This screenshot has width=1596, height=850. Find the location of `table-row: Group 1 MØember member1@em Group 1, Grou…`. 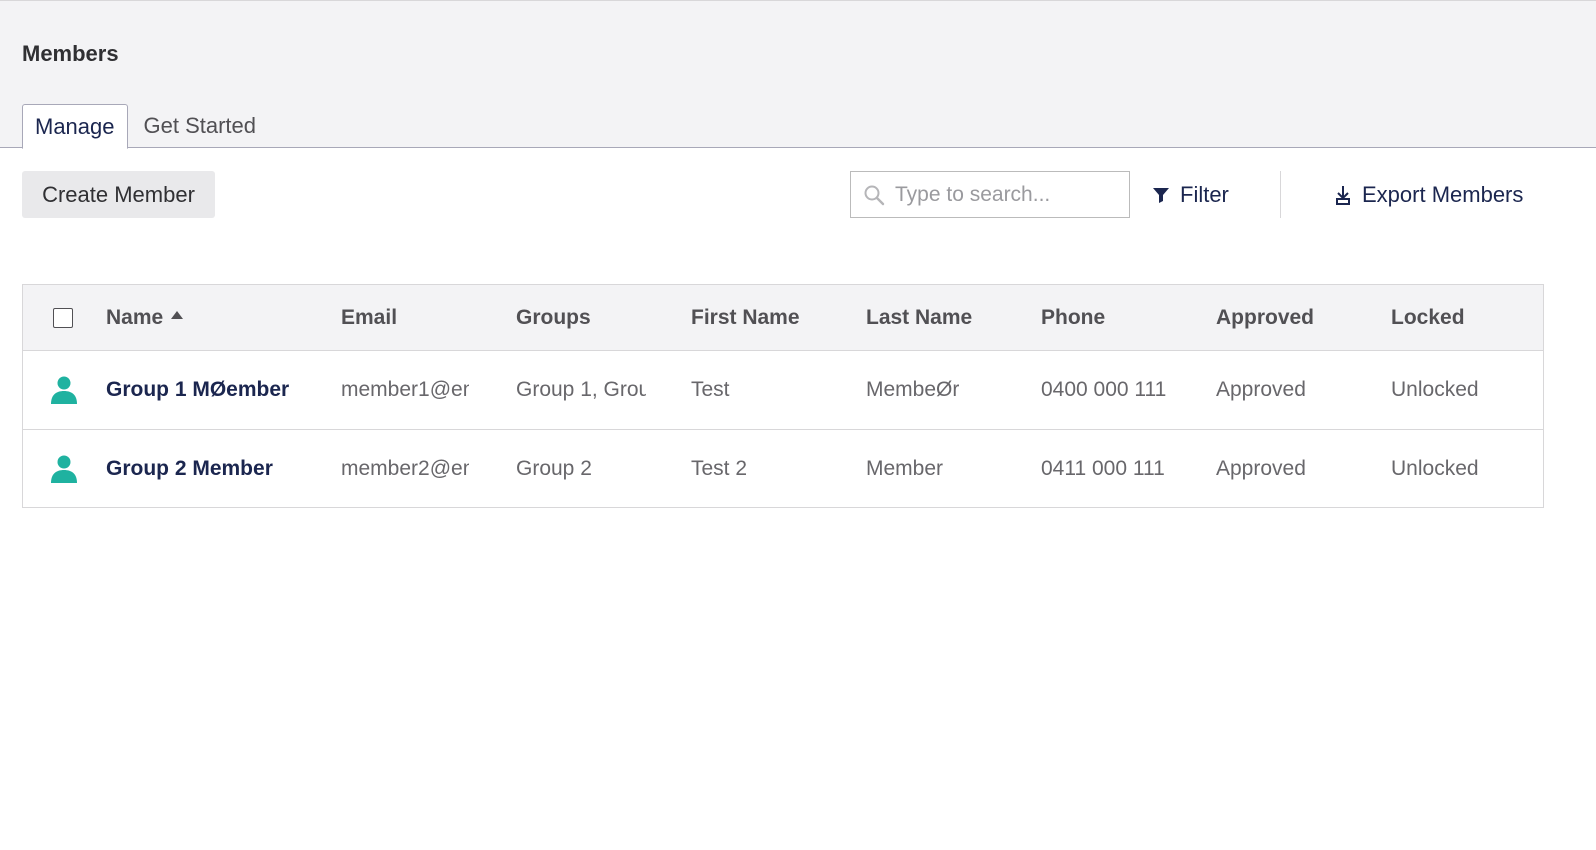

table-row: Group 1 MØember member1@em Group 1, Grou… is located at coordinates (783, 390).